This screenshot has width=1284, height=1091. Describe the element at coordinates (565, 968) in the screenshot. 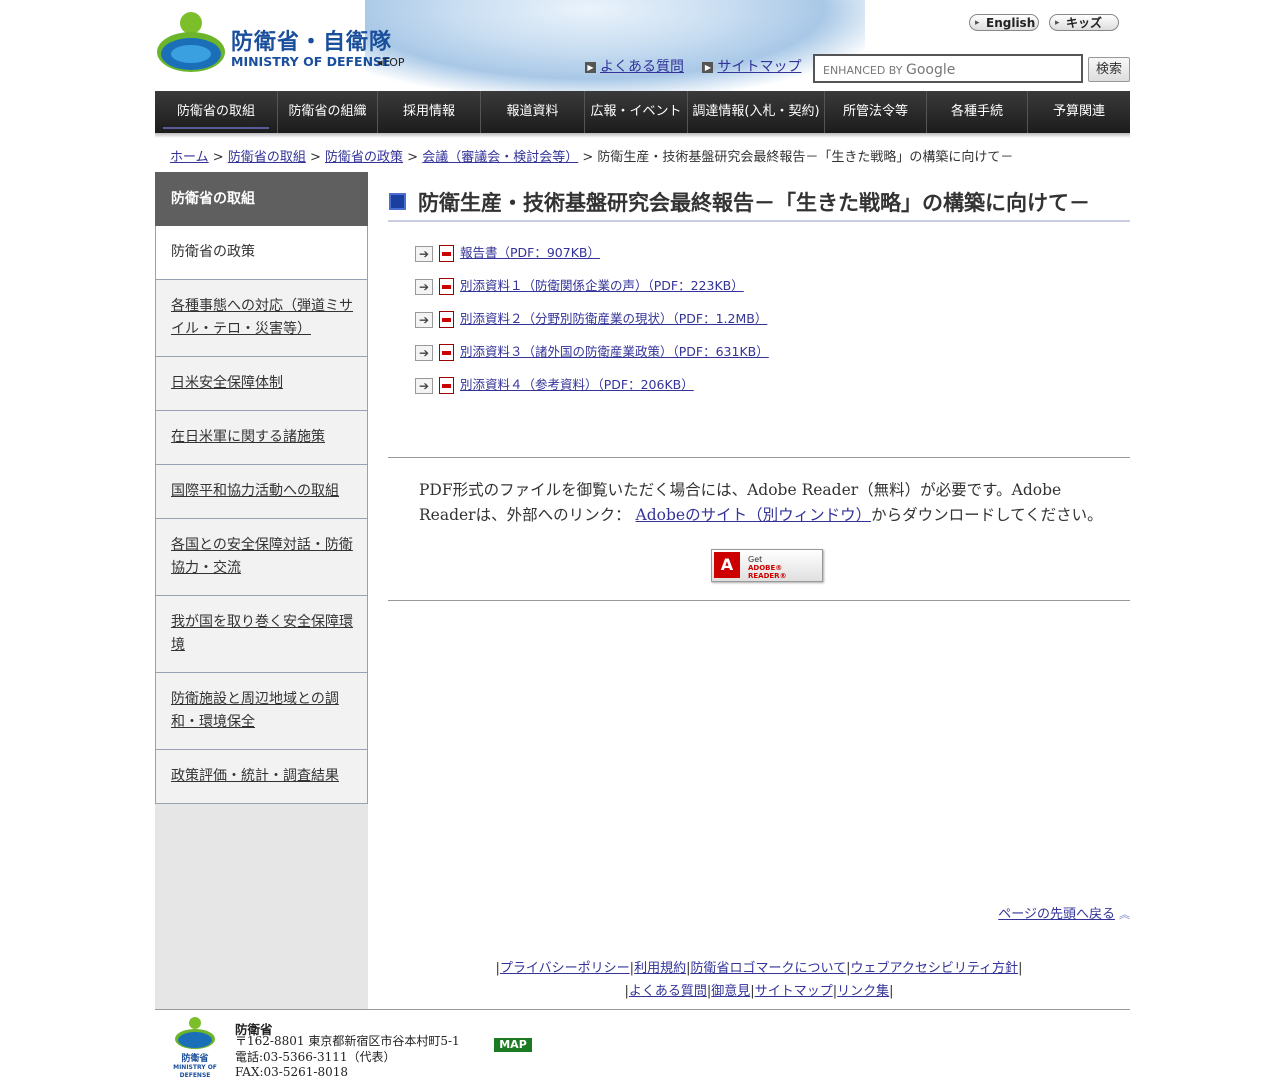

I see `privacy-link: プライバシーポリシー` at that location.